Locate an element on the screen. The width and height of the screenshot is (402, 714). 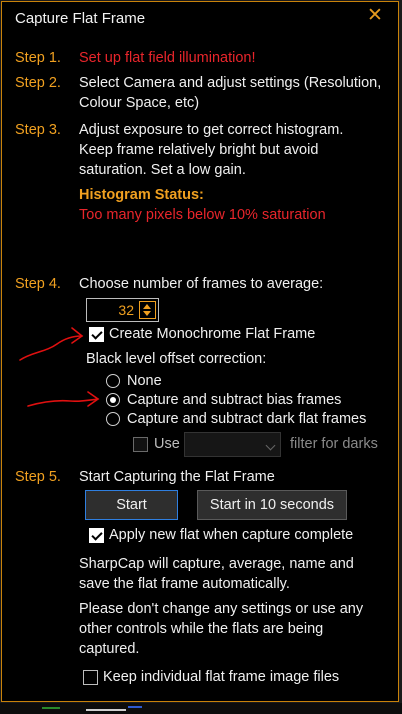
background-line-blue is located at coordinates (135, 707).